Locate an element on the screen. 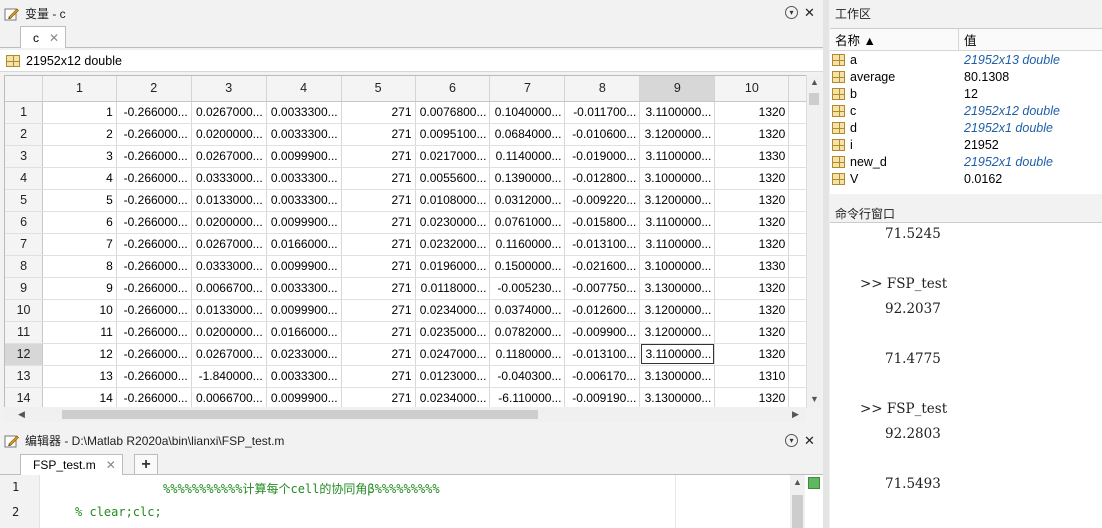  workspace-row-b: b 12 is located at coordinates (966, 93).